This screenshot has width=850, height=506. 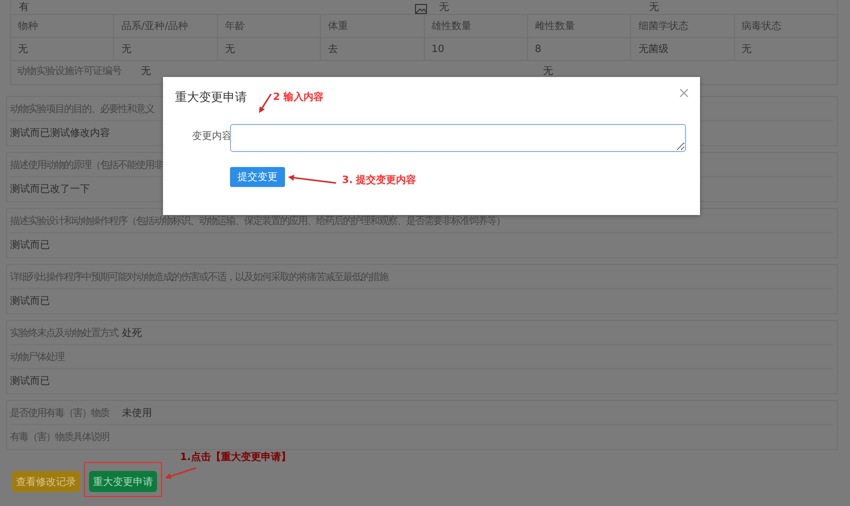 I want to click on annotation-text: 1.点击【重大变更申请】, so click(x=235, y=457).